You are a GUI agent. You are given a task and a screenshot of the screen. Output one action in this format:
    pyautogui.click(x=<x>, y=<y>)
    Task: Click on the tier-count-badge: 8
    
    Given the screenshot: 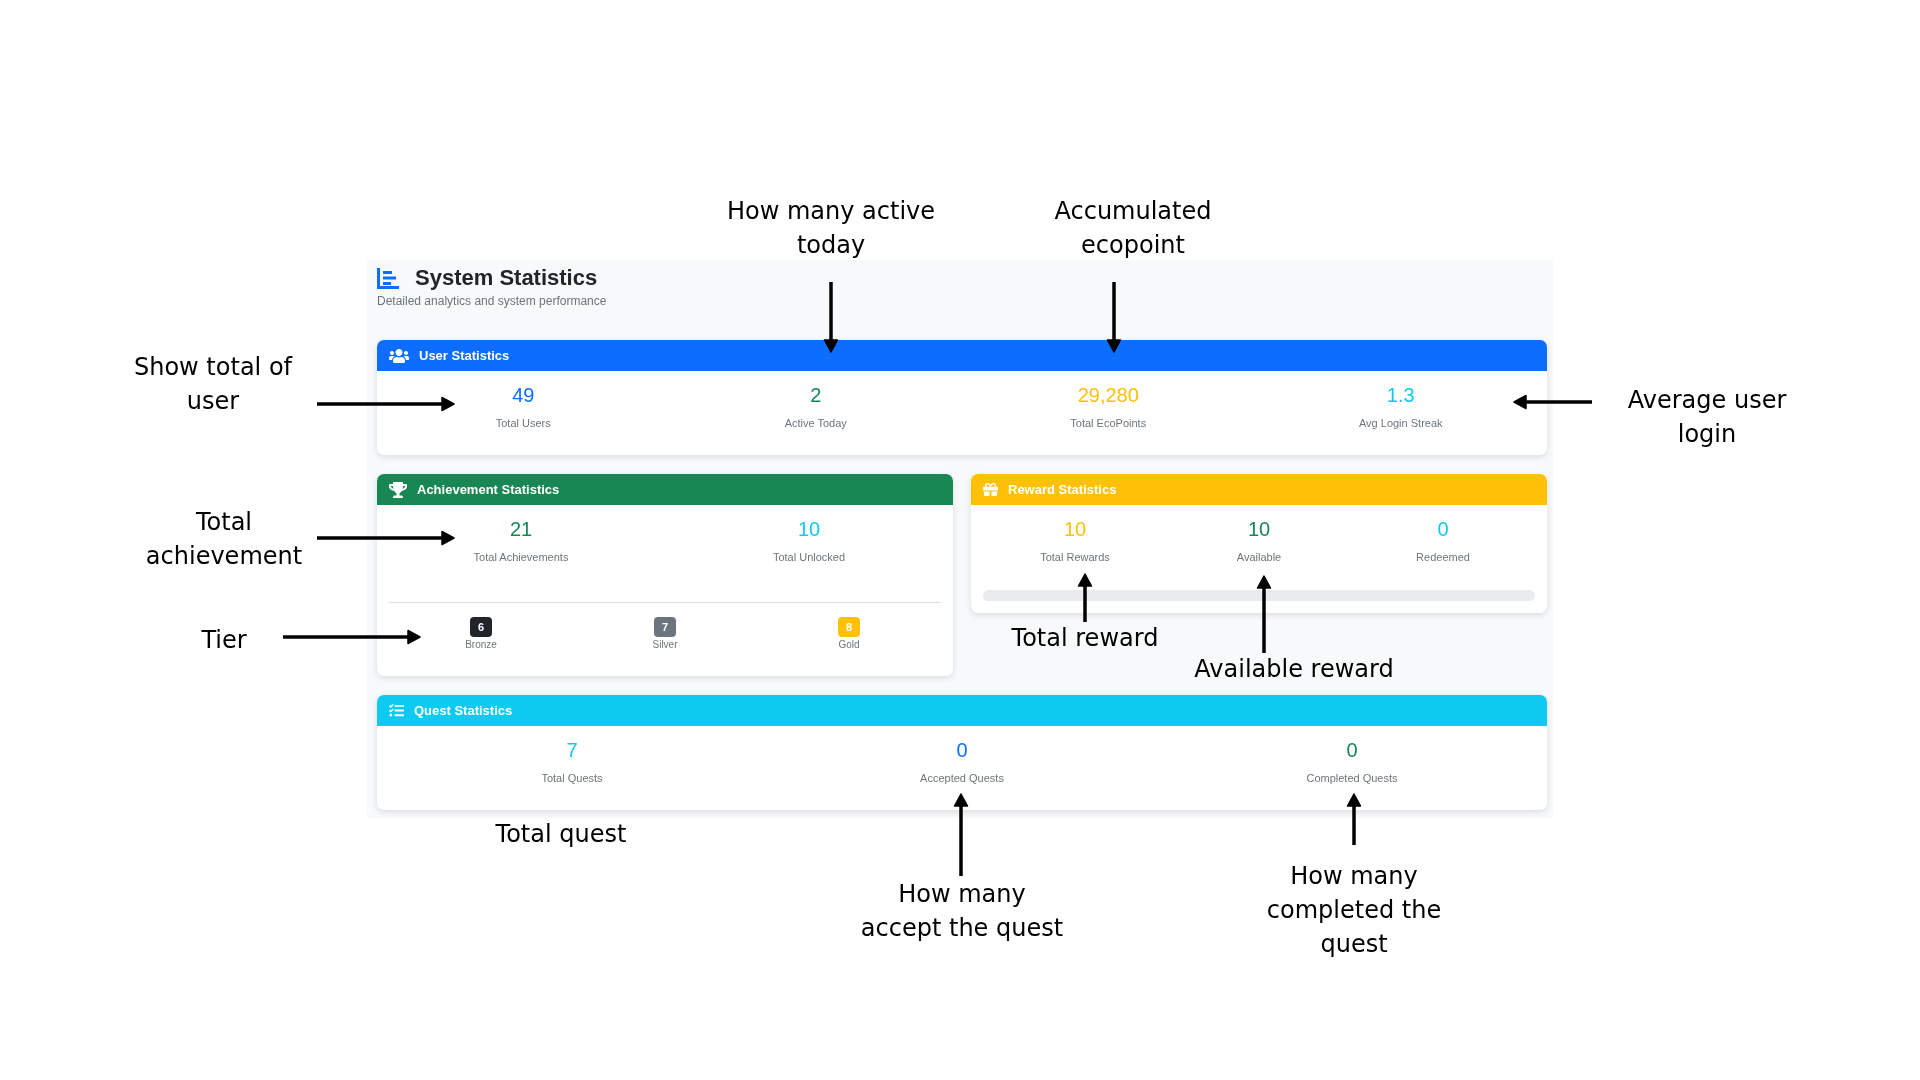 What is the action you would take?
    pyautogui.click(x=849, y=627)
    